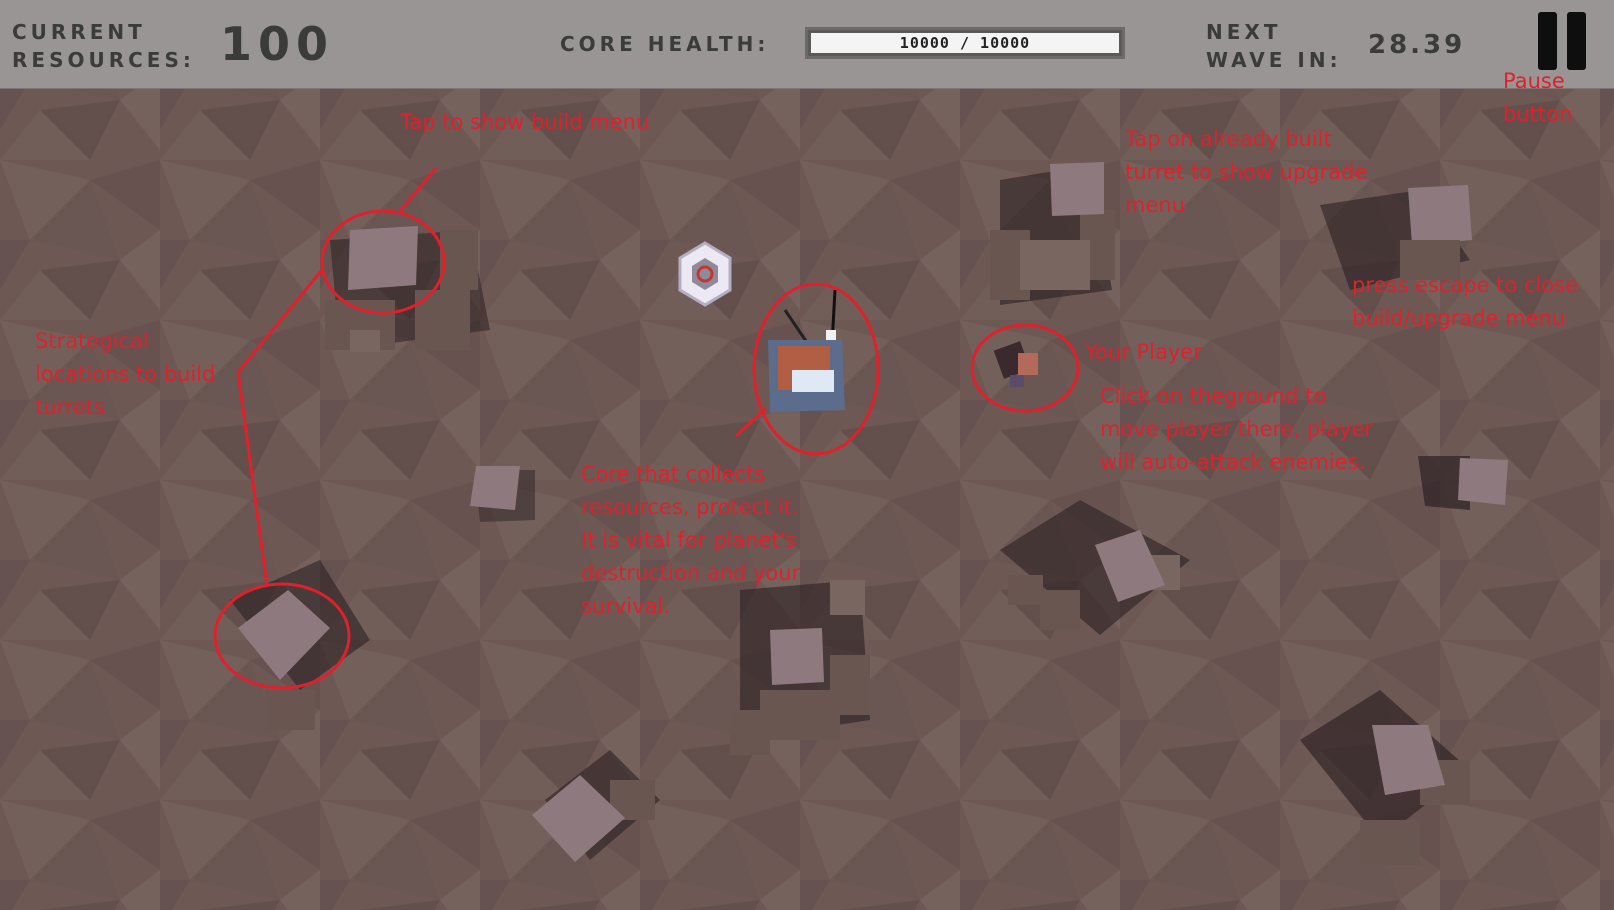  Describe the element at coordinates (665, 44) in the screenshot. I see `core-health-label: CORE HEALTH:` at that location.